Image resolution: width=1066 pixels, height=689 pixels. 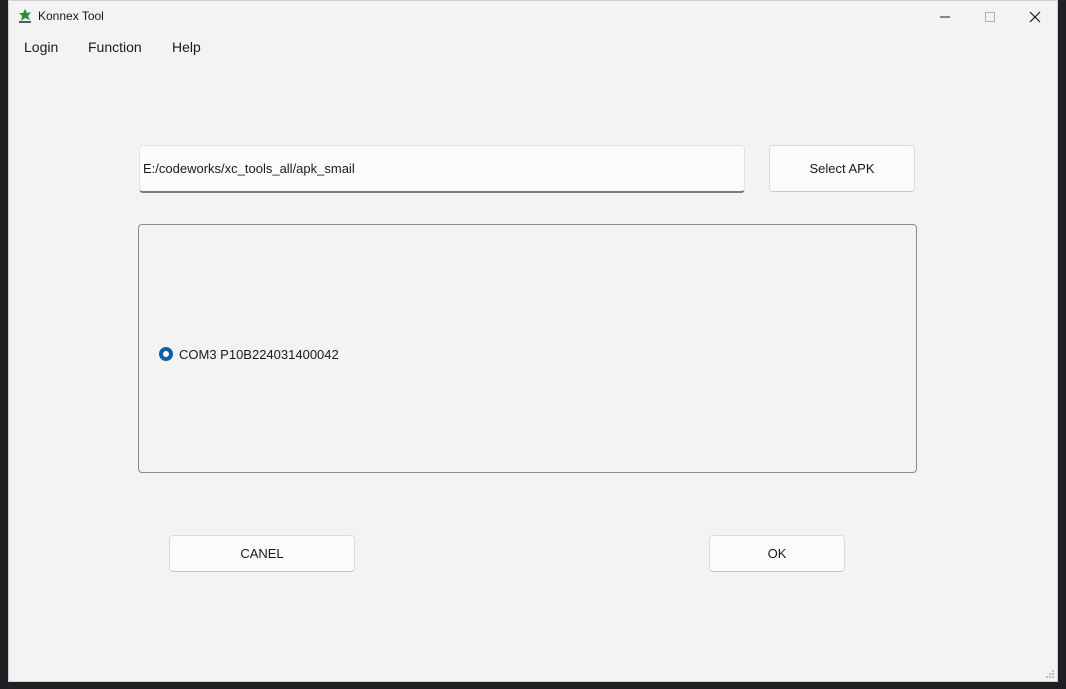 I want to click on minimize-button, so click(x=945, y=16).